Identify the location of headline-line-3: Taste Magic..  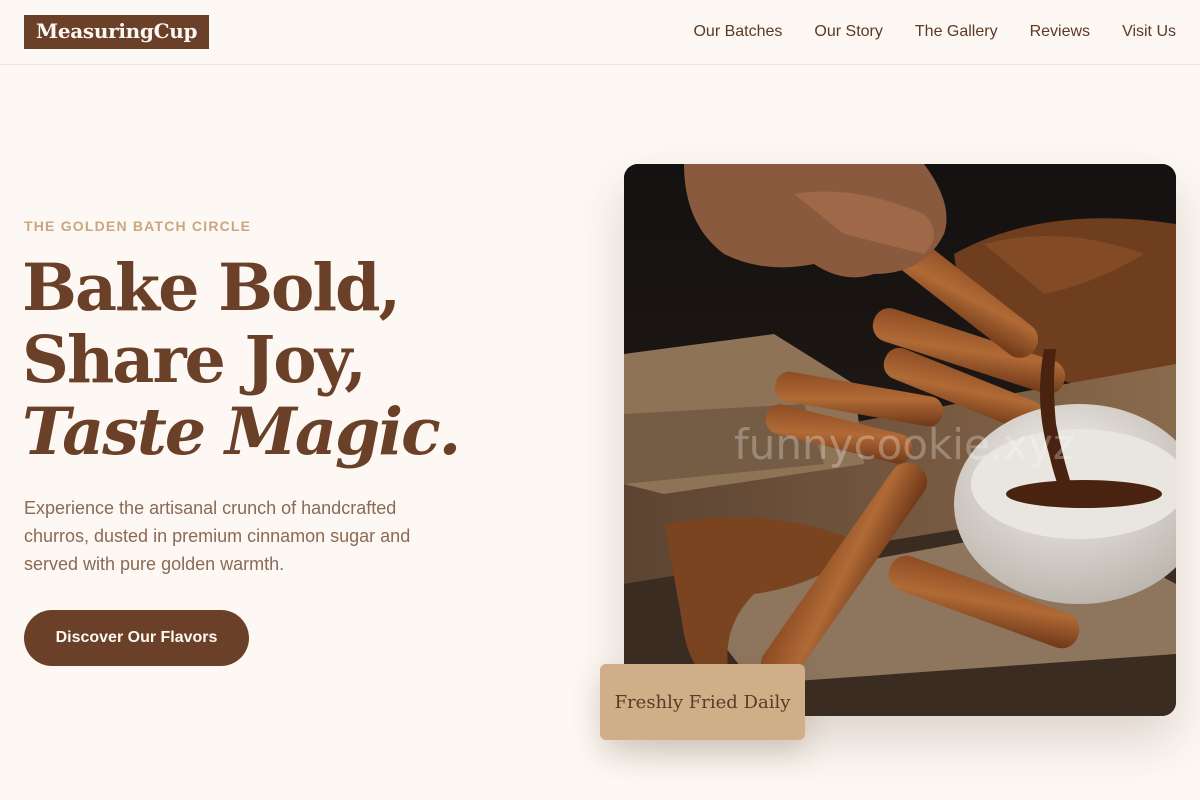
(241, 432).